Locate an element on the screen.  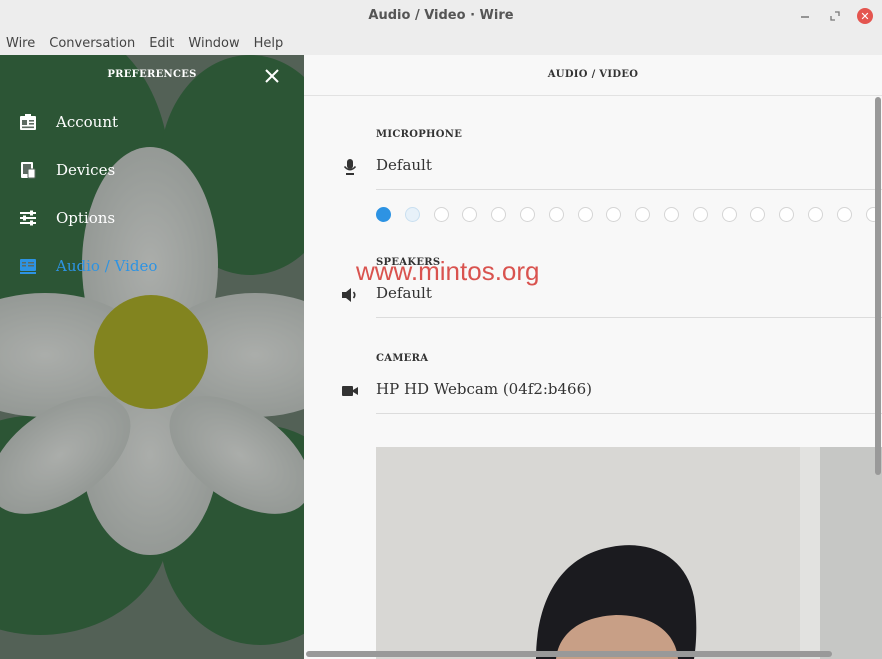
menu-wire: Wire is located at coordinates (20, 43).